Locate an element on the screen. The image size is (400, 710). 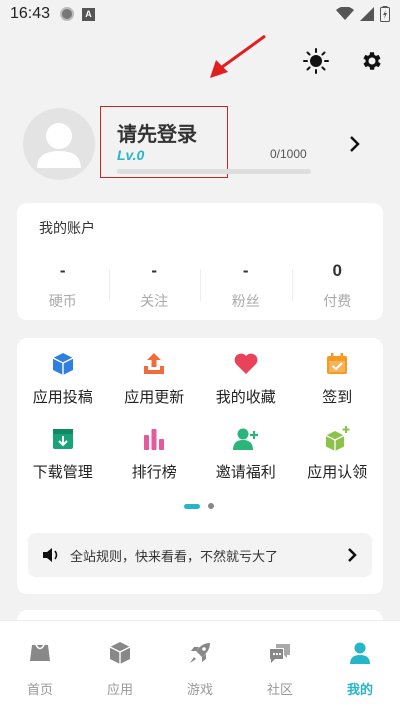
tab-apps: 应用 is located at coordinates (120, 665).